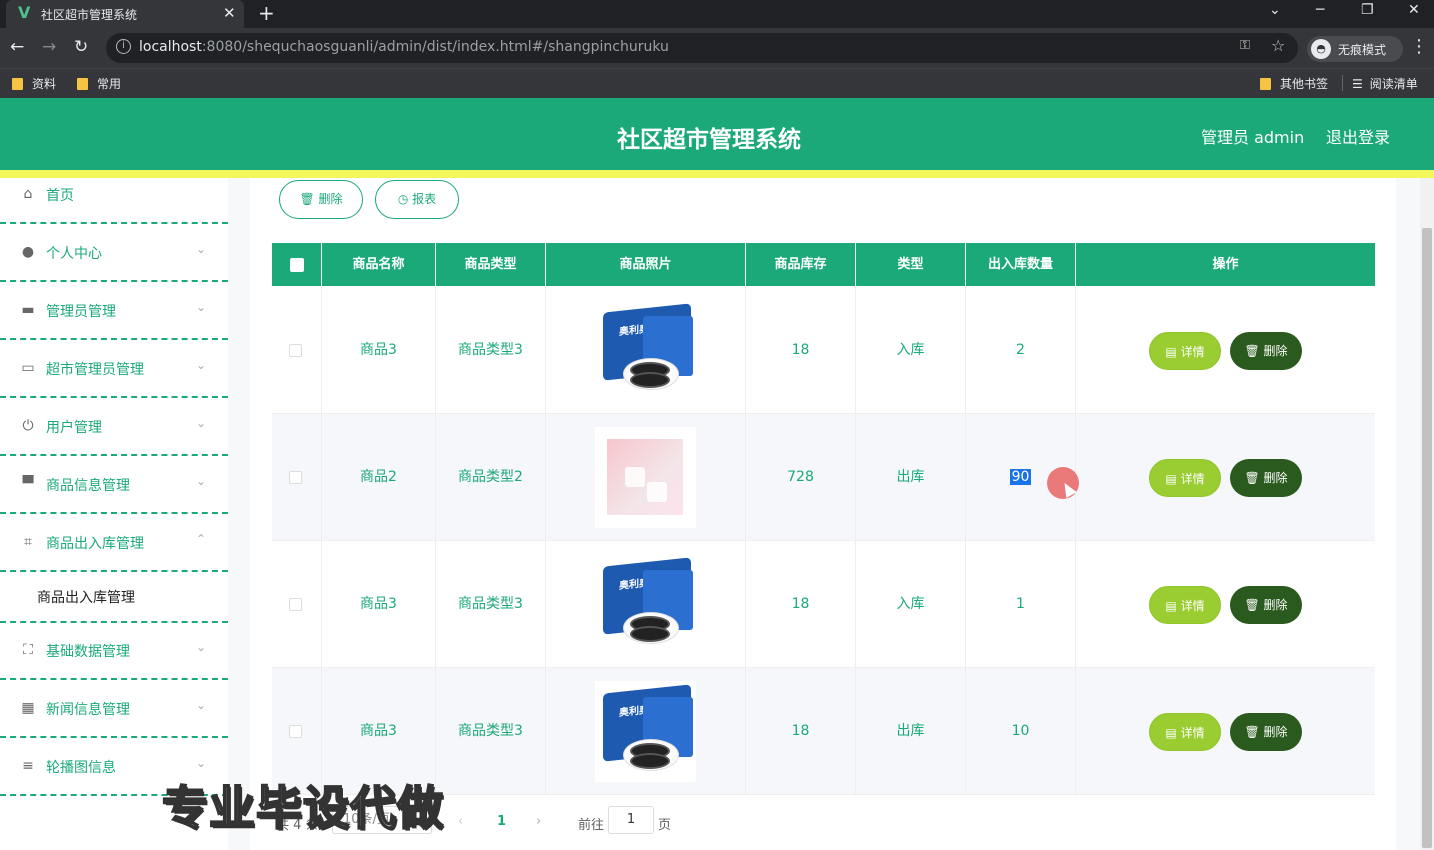  Describe the element at coordinates (645, 731) in the screenshot. I see `product-photo: 奥利奥` at that location.